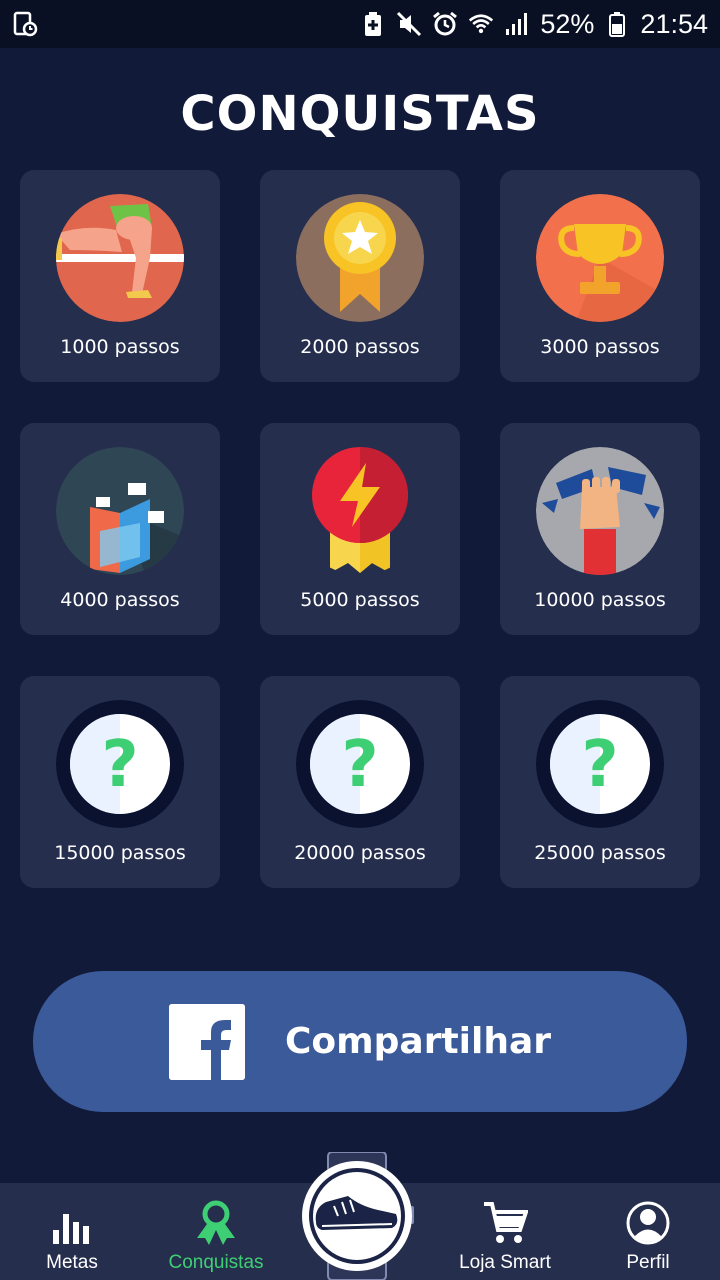  Describe the element at coordinates (25, 24) in the screenshot. I see `screenshot-notification-icon` at that location.